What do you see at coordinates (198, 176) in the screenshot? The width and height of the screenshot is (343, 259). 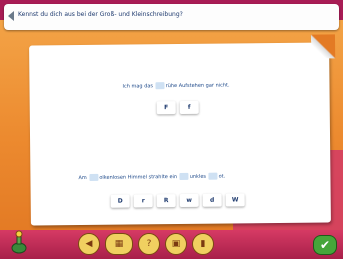 I see `sentence-2-part-3: unkles` at bounding box center [198, 176].